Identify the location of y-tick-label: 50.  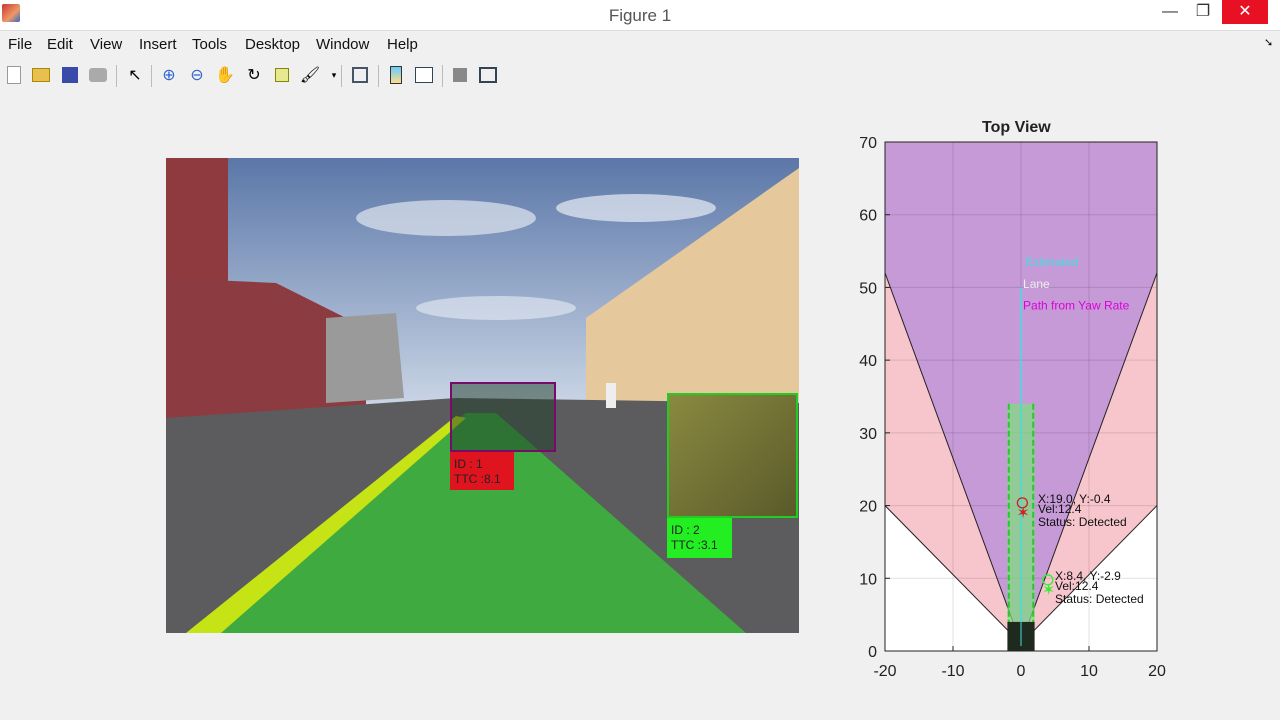
(868, 288).